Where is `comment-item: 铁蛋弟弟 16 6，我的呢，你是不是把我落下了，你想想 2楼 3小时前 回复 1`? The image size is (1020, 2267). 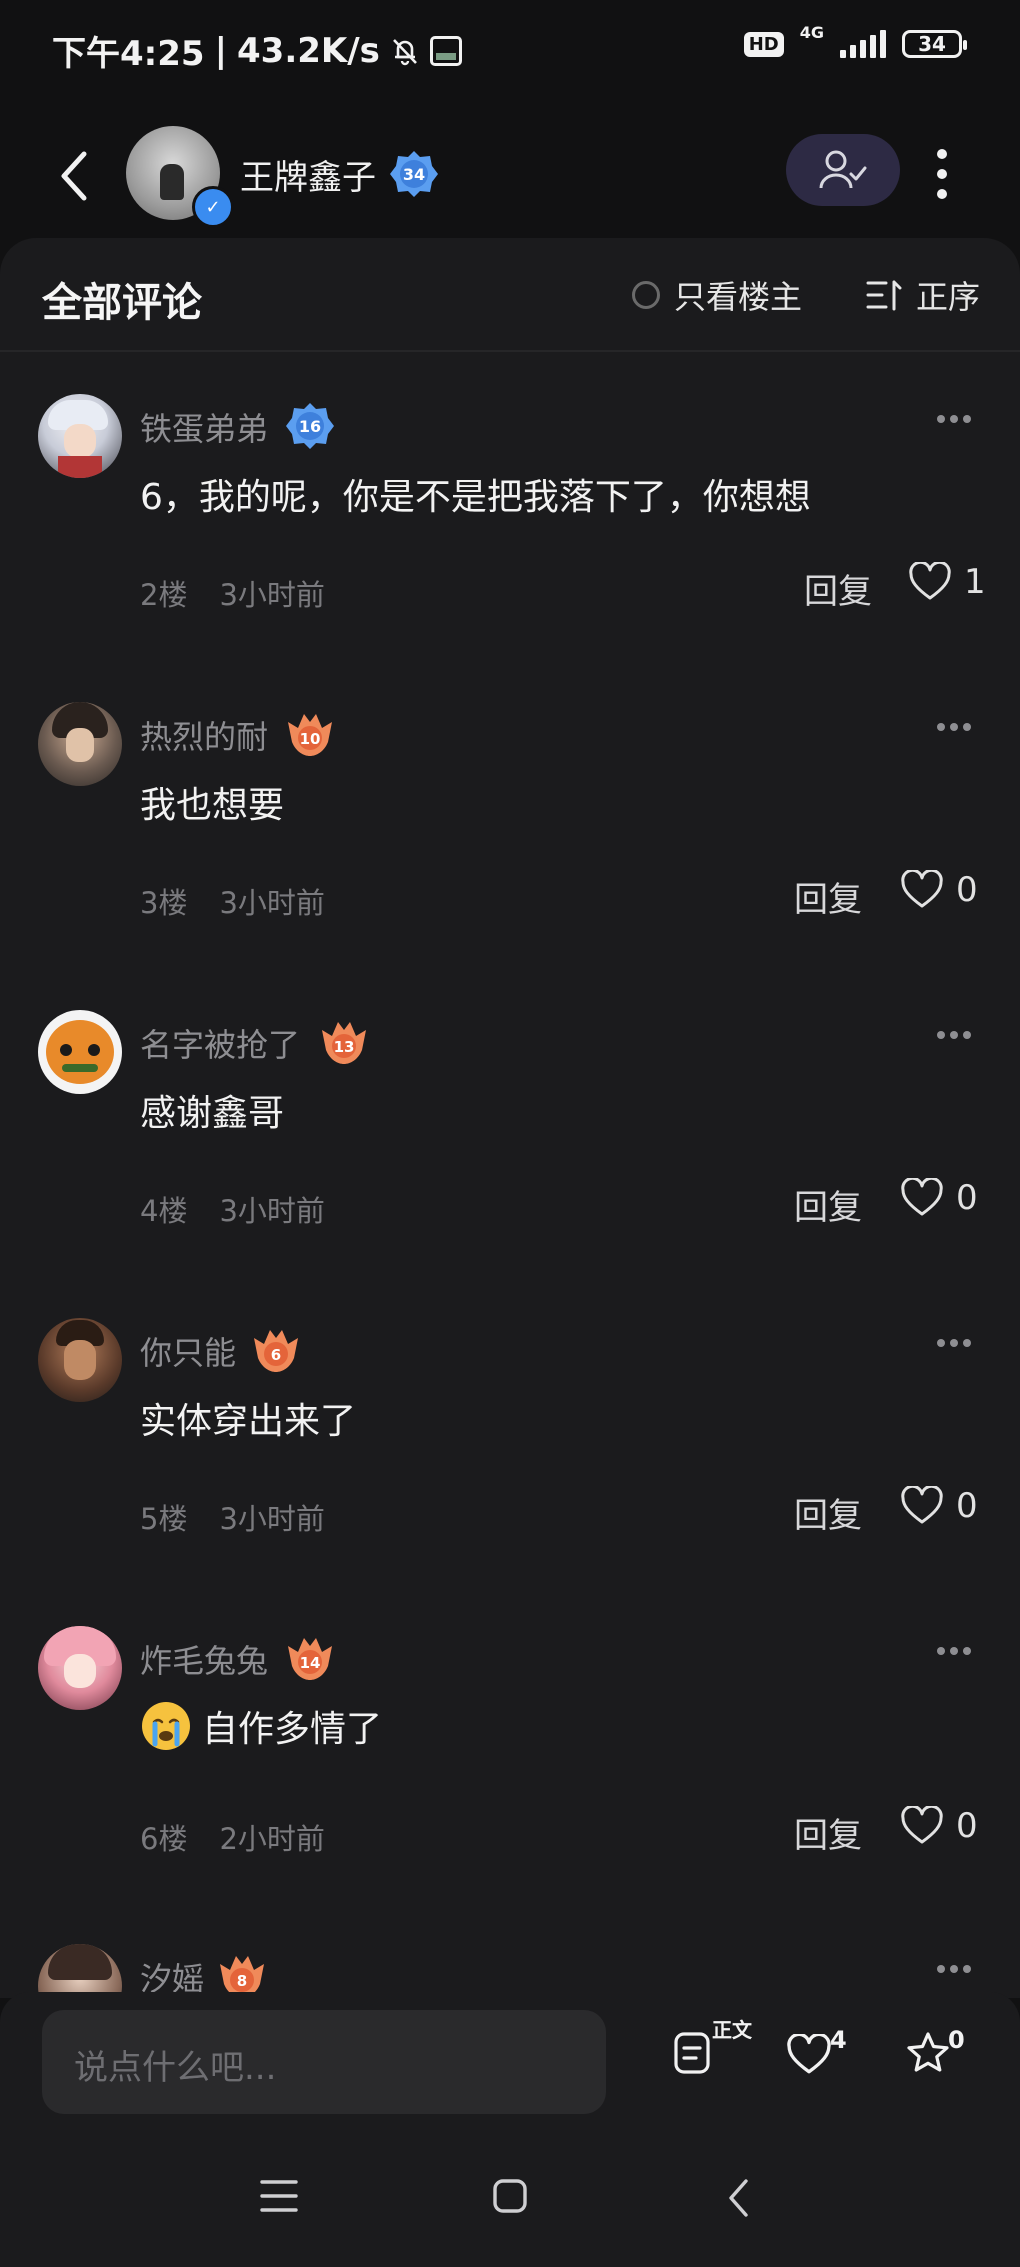 comment-item: 铁蛋弟弟 16 6，我的呢，你是不是把我落下了，你想想 2楼 3小时前 回复 1 is located at coordinates (510, 538).